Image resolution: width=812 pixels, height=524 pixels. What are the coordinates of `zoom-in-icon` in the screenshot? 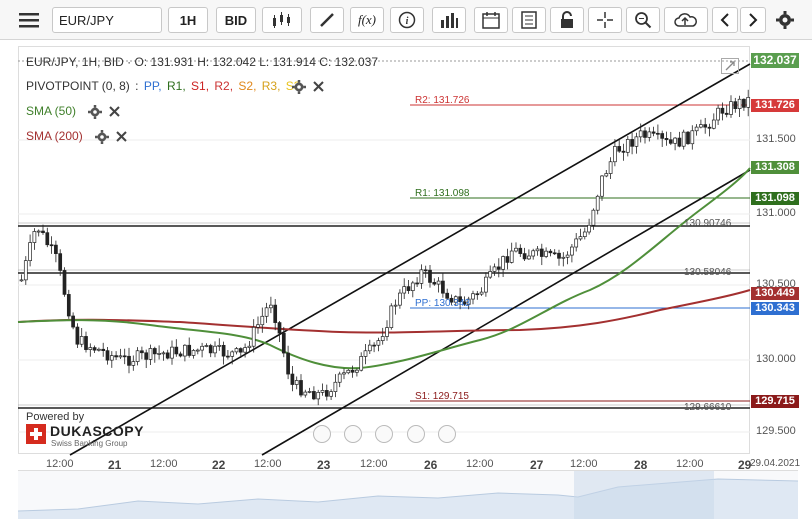 It's located at (416, 434).